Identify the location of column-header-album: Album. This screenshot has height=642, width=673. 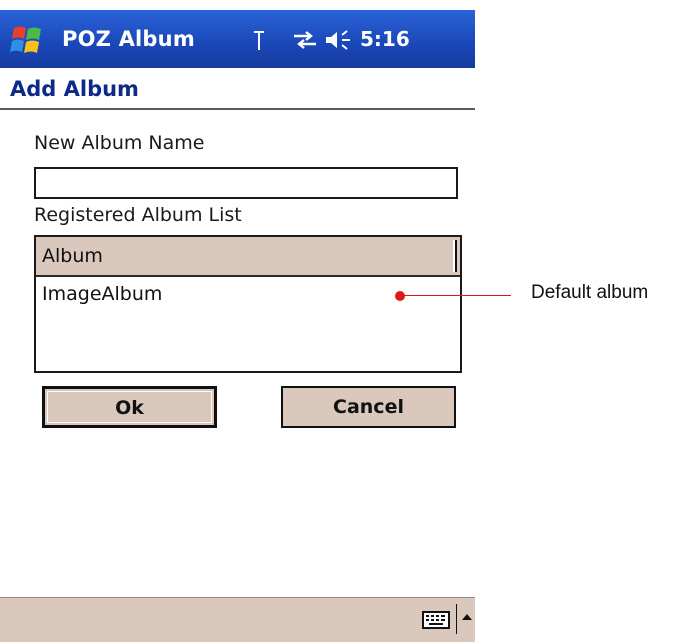
(72, 256).